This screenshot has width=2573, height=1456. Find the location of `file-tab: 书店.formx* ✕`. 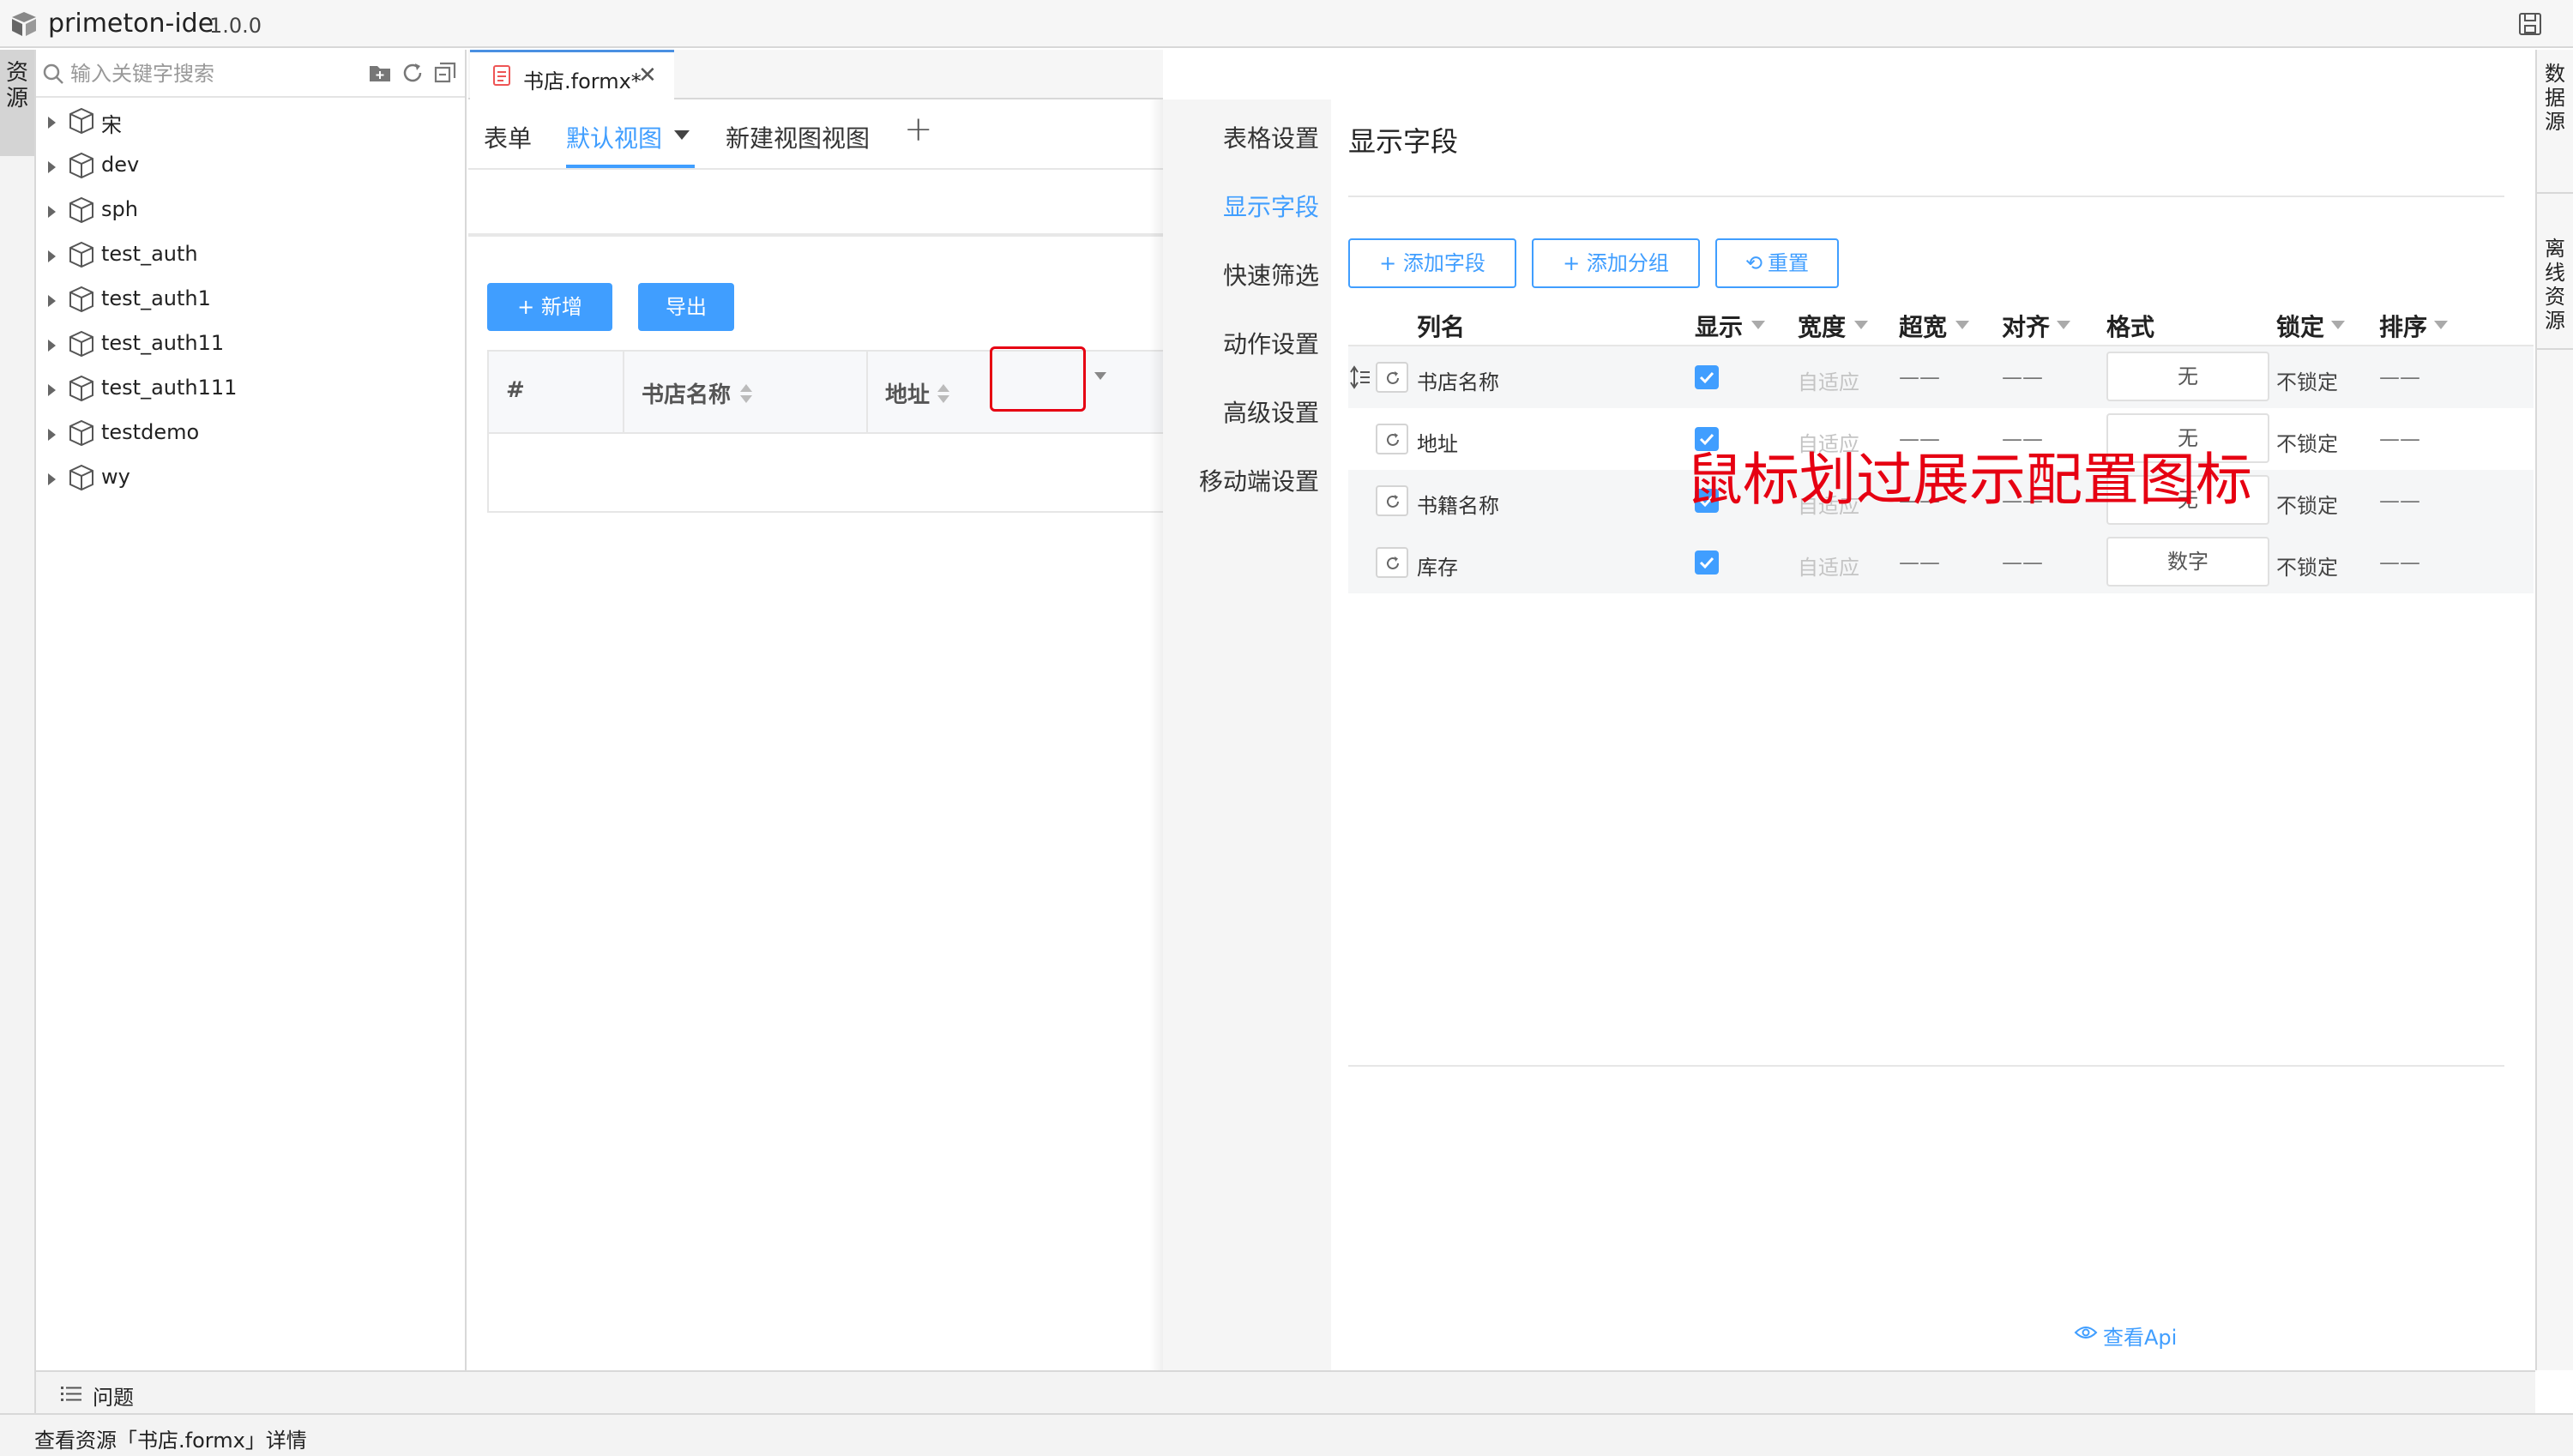

file-tab: 书店.formx* ✕ is located at coordinates (572, 74).